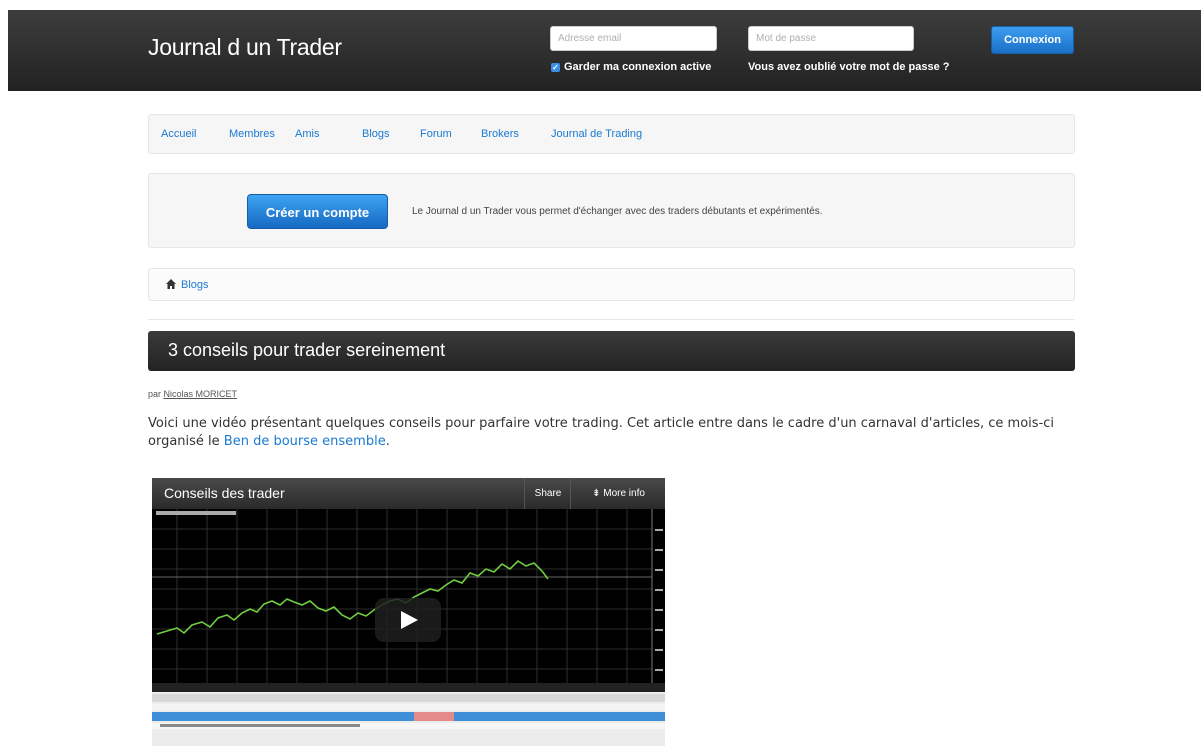 This screenshot has width=1201, height=746. What do you see at coordinates (831, 38) in the screenshot?
I see `password-input` at bounding box center [831, 38].